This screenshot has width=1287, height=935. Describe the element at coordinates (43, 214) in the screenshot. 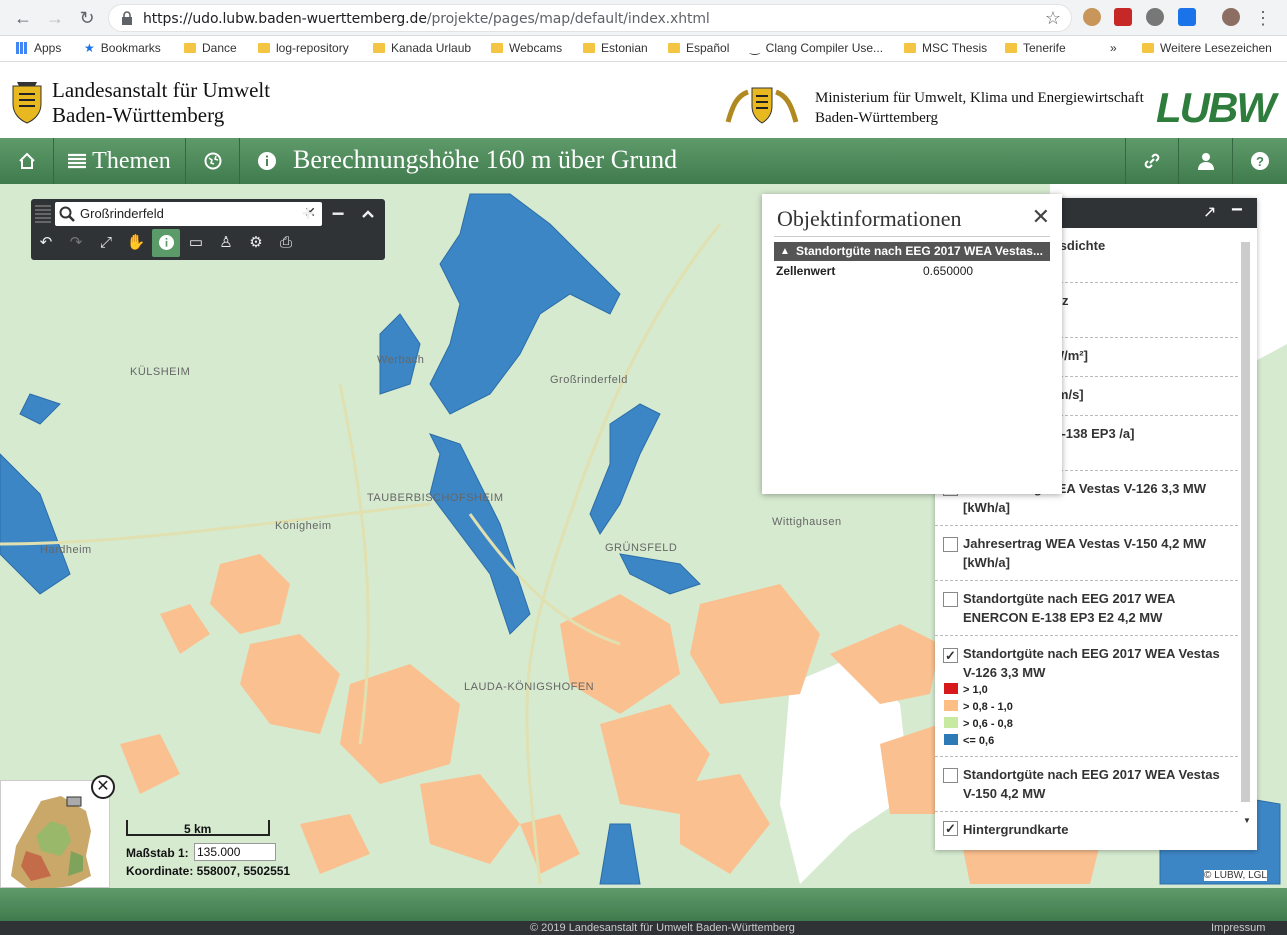

I see `drag-handle` at that location.